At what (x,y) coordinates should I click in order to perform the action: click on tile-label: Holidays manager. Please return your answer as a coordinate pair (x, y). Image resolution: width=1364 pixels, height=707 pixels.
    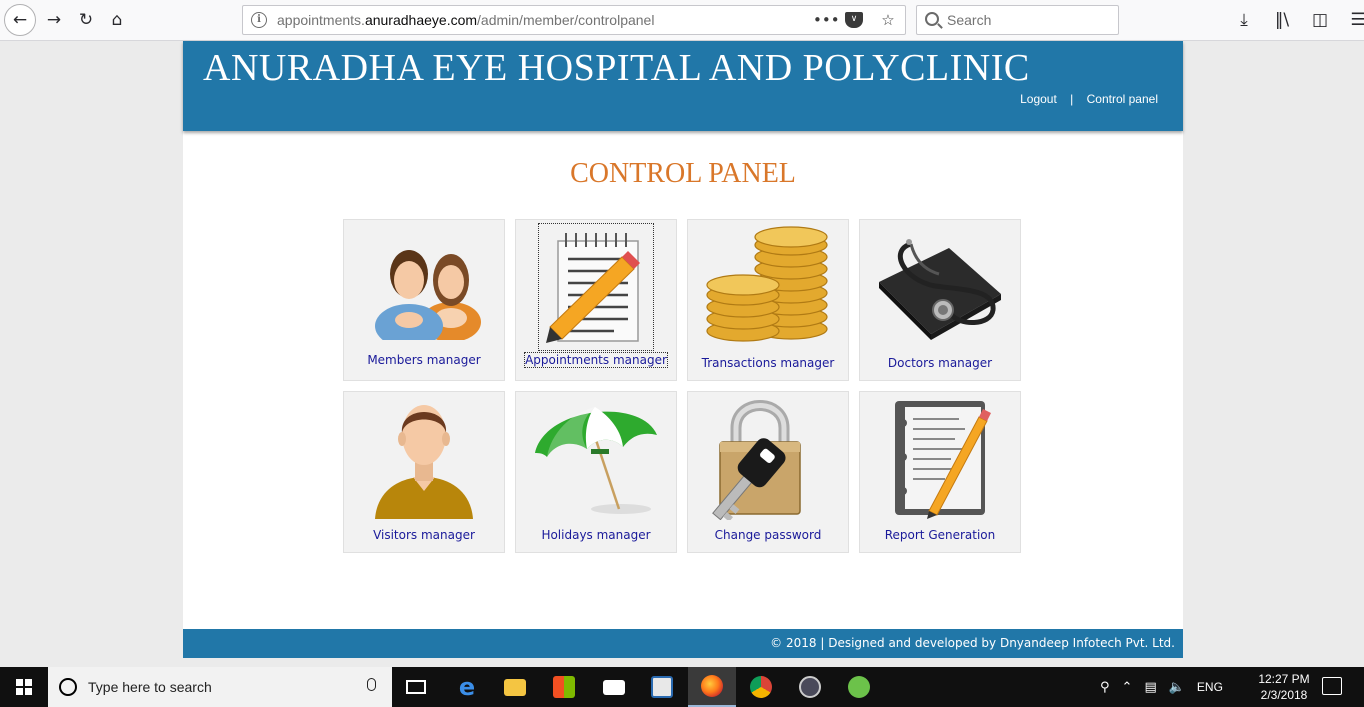
    Looking at the image, I should click on (596, 535).